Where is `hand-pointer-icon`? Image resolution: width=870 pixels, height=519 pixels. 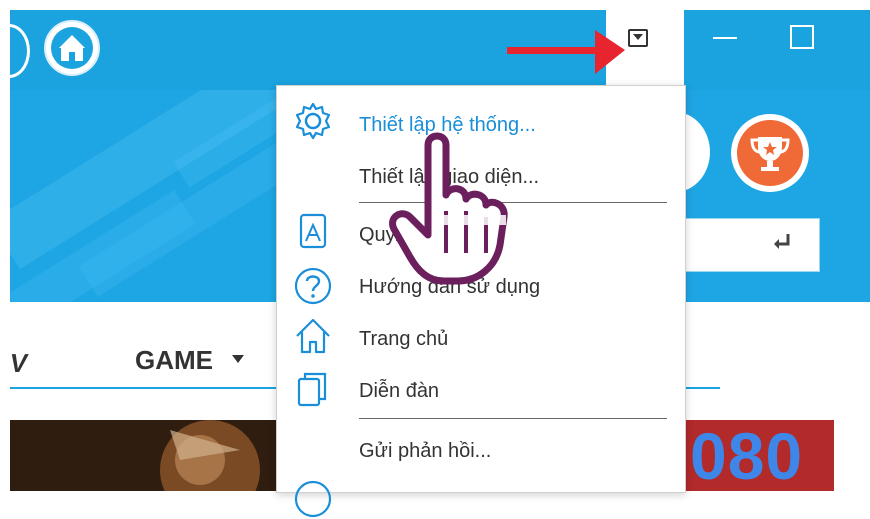
hand-pointer-icon is located at coordinates (448, 208).